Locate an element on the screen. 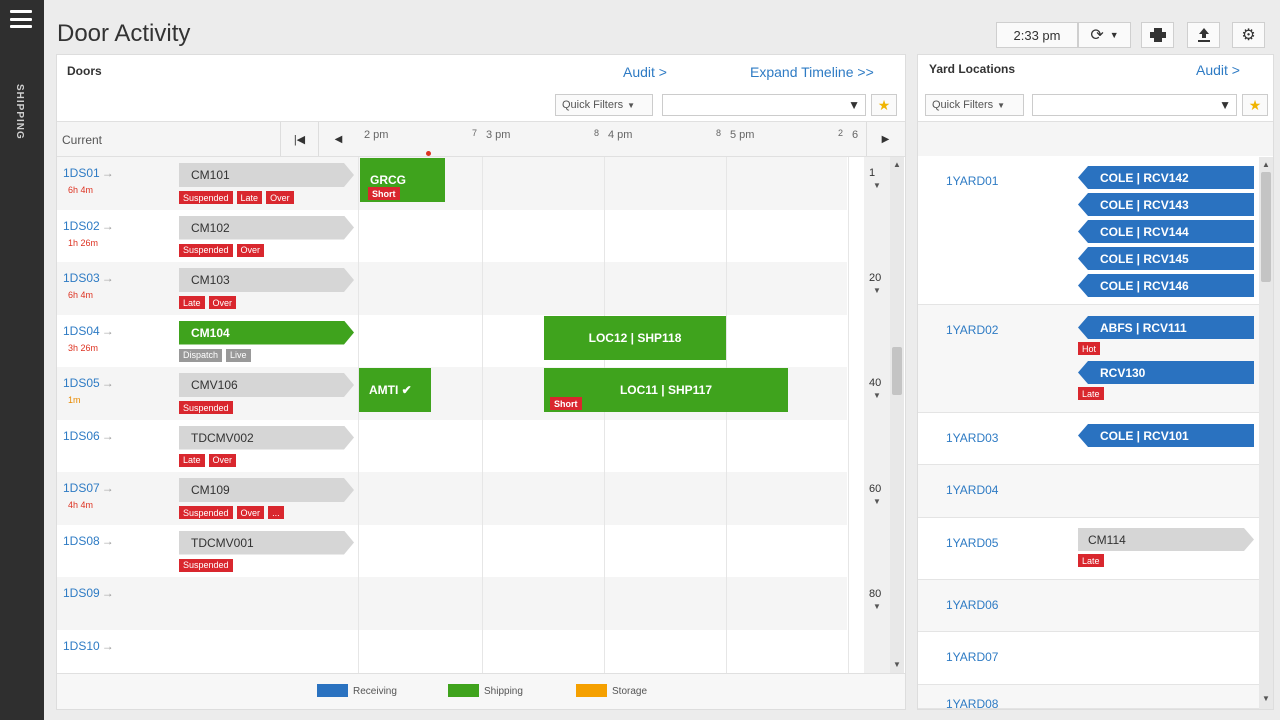  door-chip: CMV106 is located at coordinates (266, 385).